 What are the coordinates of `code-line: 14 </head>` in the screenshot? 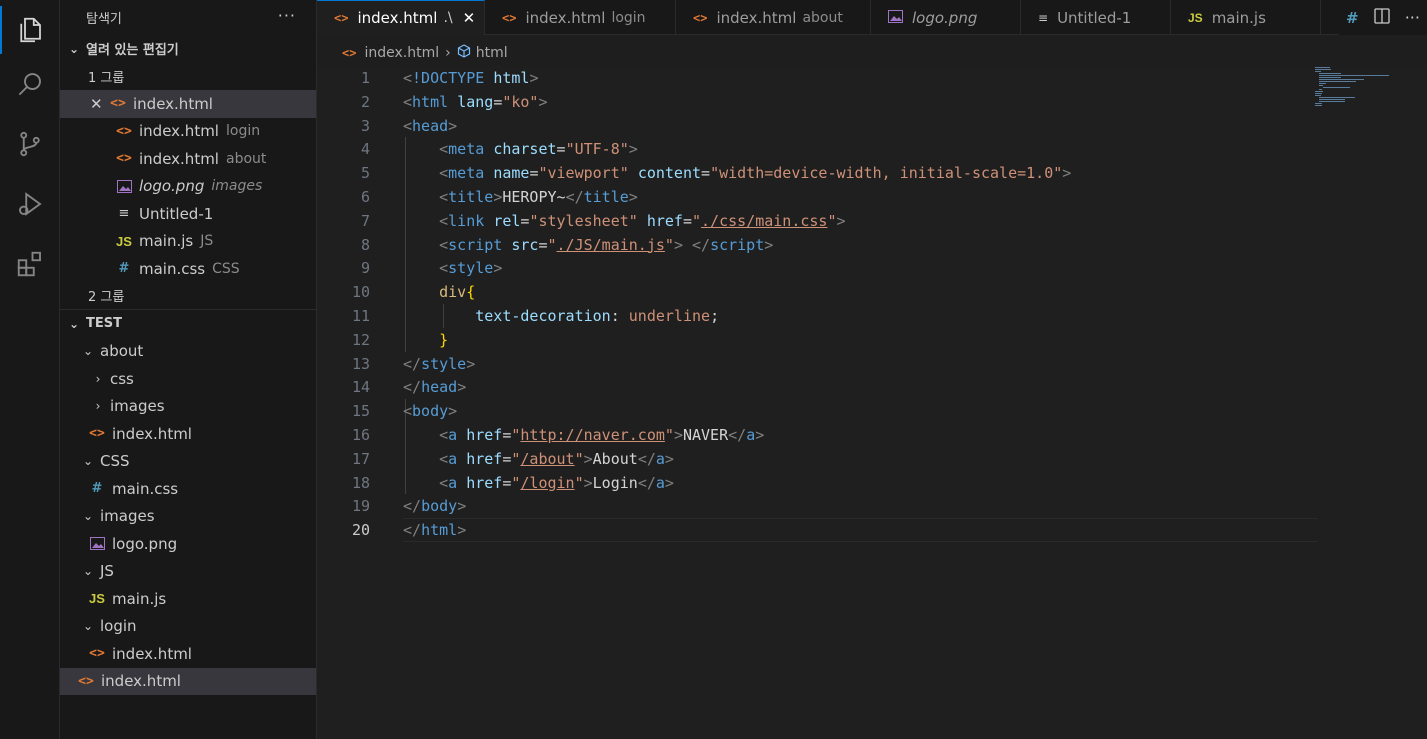 It's located at (817, 387).